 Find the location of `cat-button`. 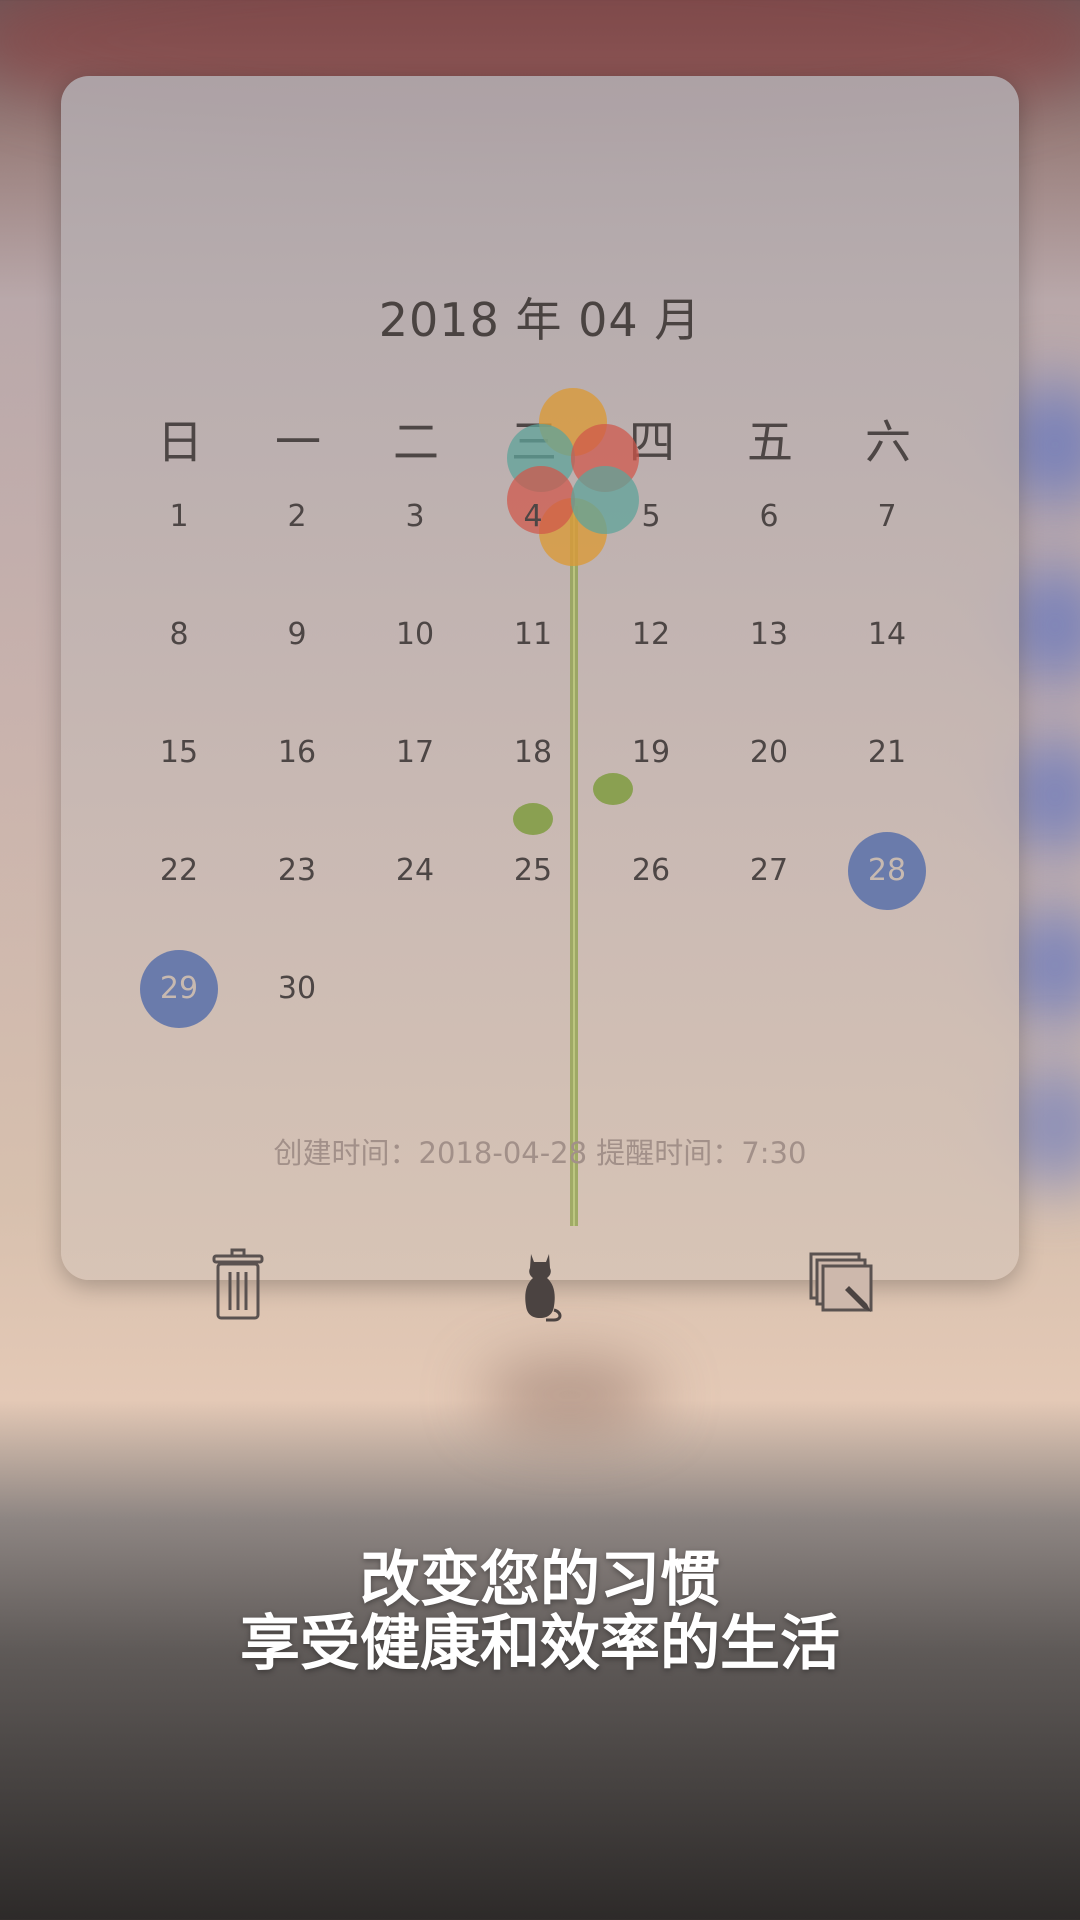

cat-button is located at coordinates (540, 1284).